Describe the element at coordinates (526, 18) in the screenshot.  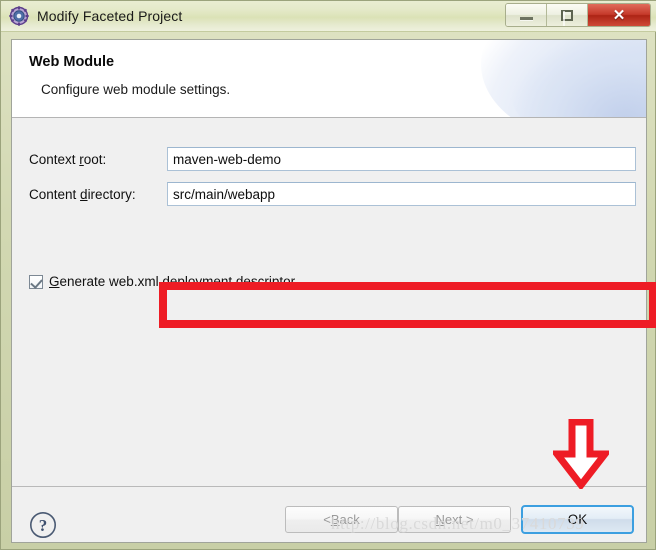
I see `minimize-icon` at that location.